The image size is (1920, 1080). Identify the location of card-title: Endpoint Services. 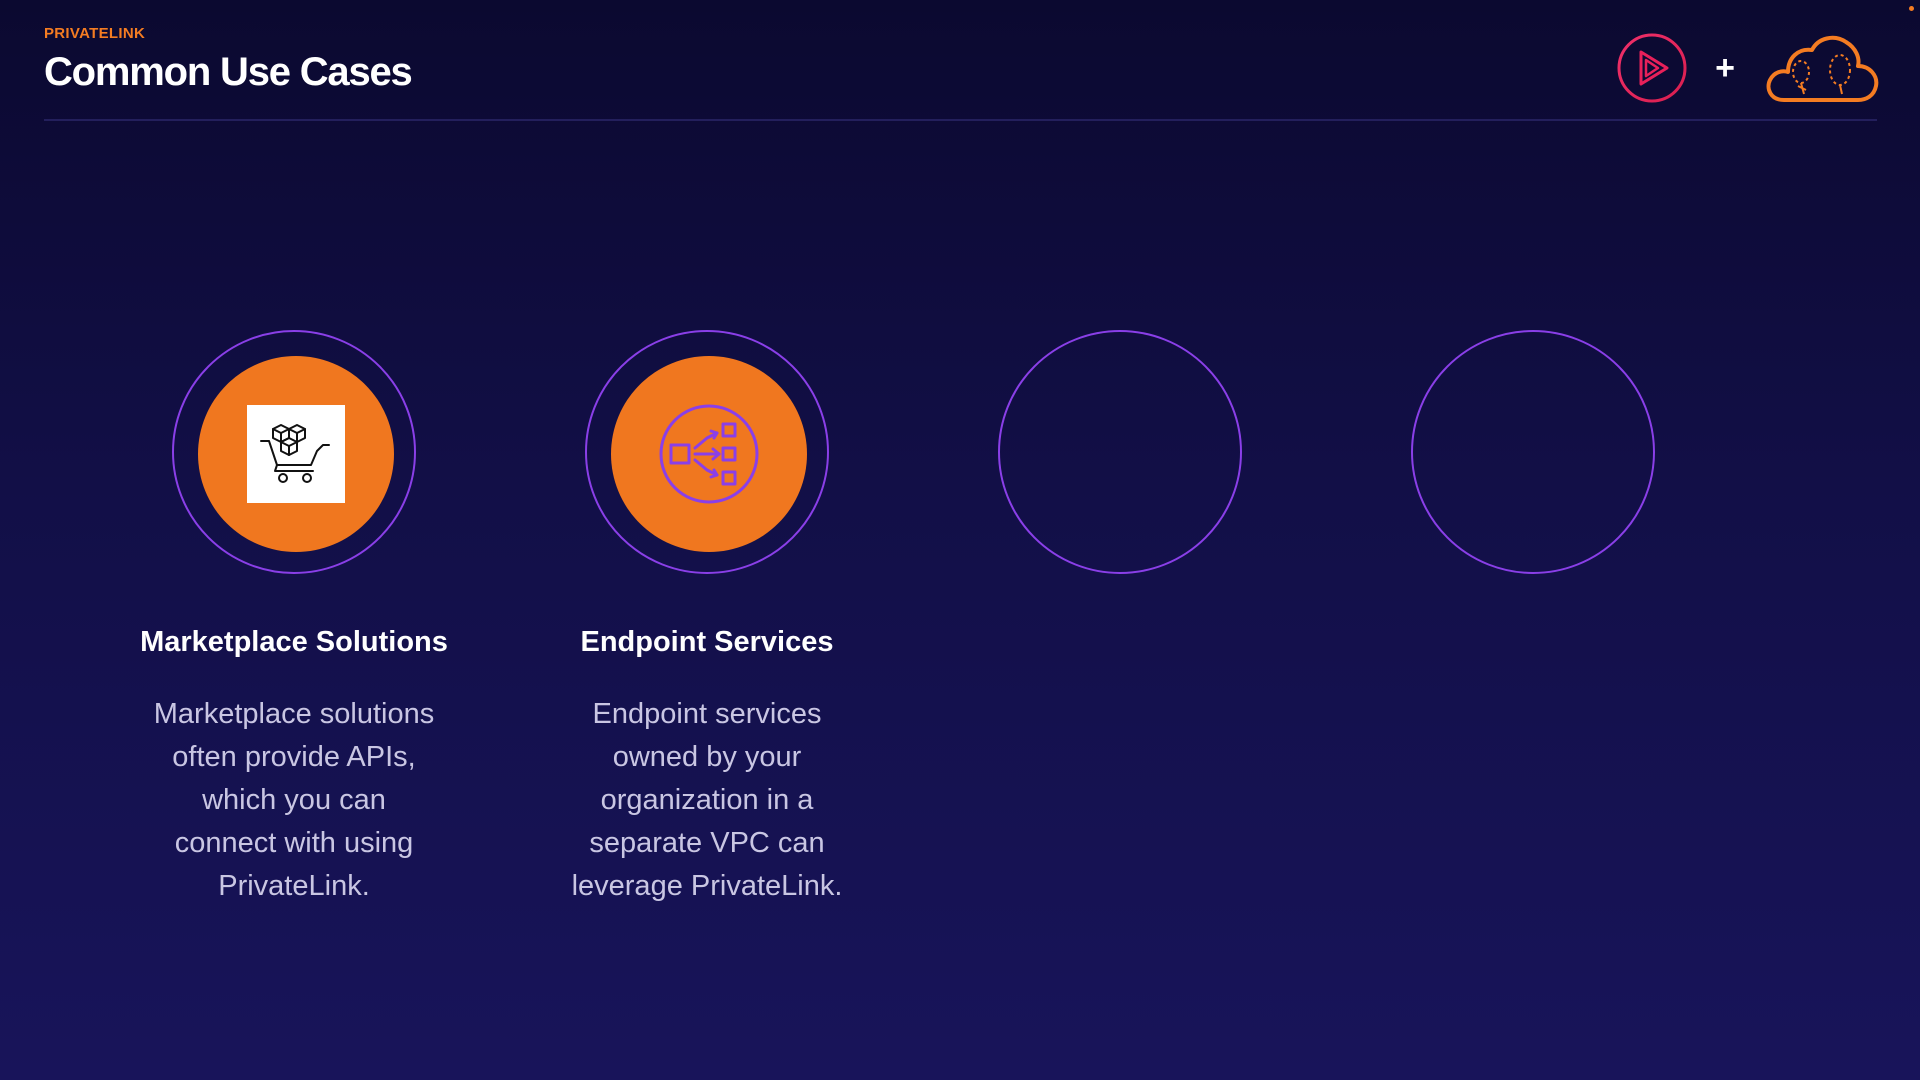
(707, 642).